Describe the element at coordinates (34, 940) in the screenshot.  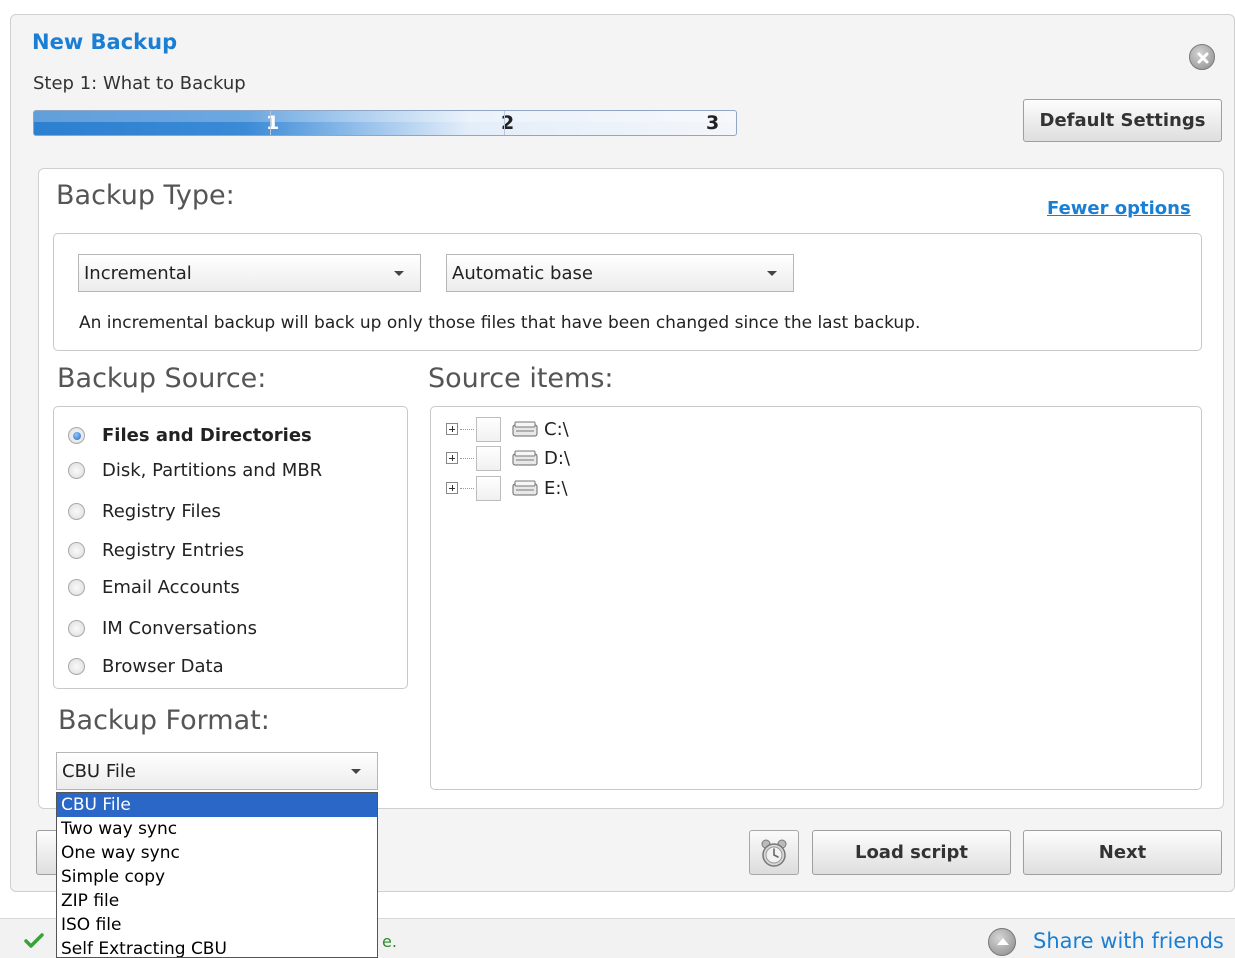
I see `check-icon` at that location.